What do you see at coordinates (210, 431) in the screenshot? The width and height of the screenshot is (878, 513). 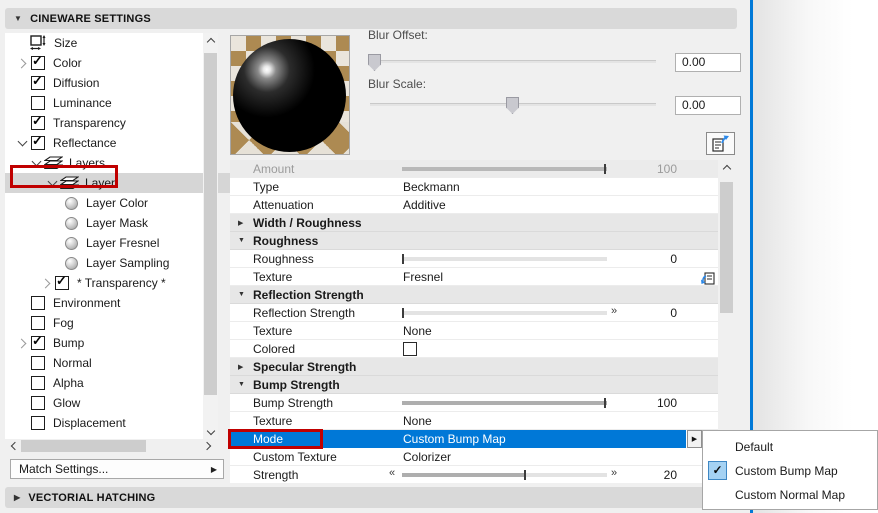 I see `scroll-down-icon` at bounding box center [210, 431].